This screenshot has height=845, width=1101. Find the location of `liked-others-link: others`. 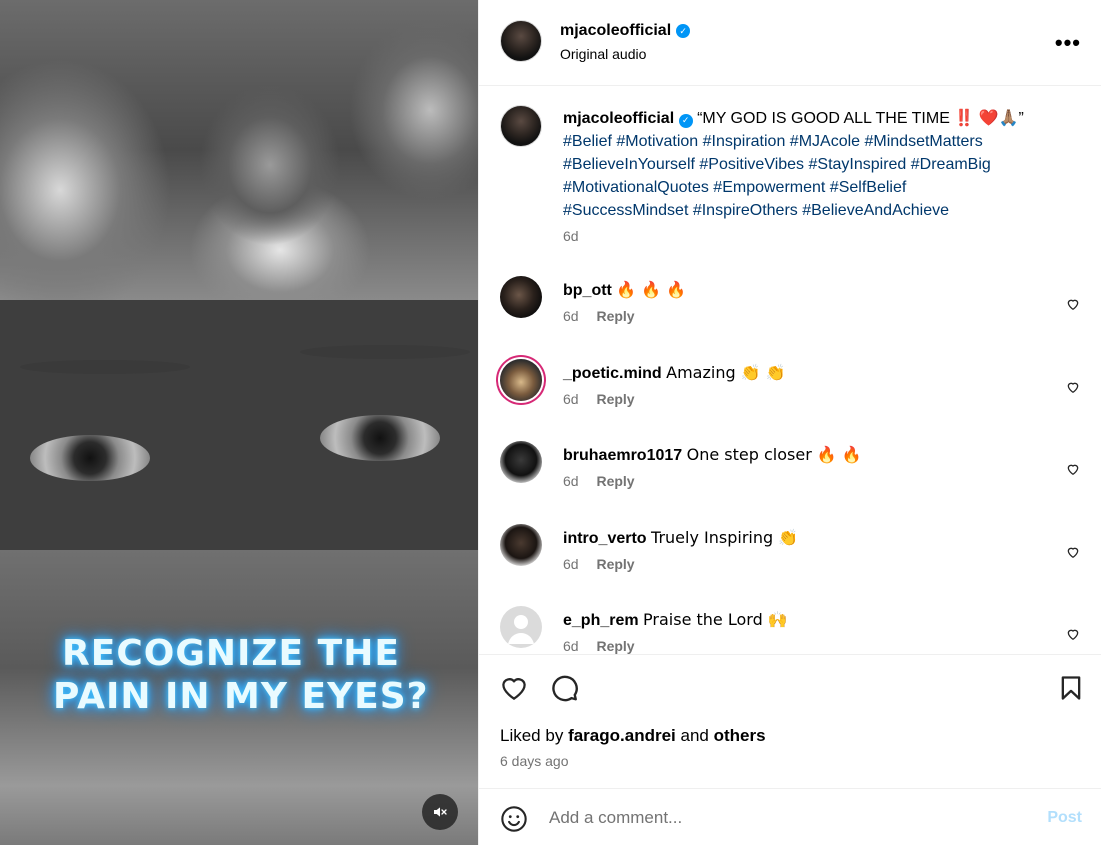

liked-others-link: others is located at coordinates (740, 735).